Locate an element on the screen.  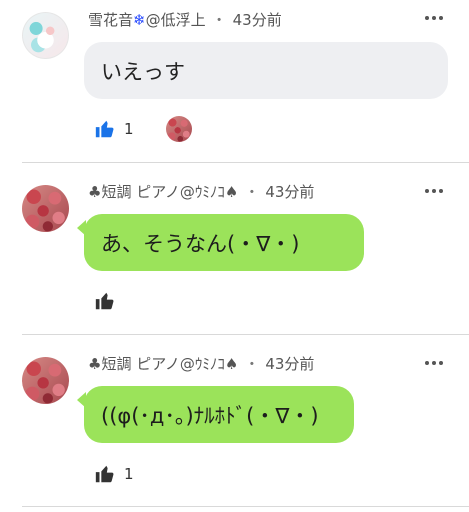
reaction-row is located at coordinates (105, 301).